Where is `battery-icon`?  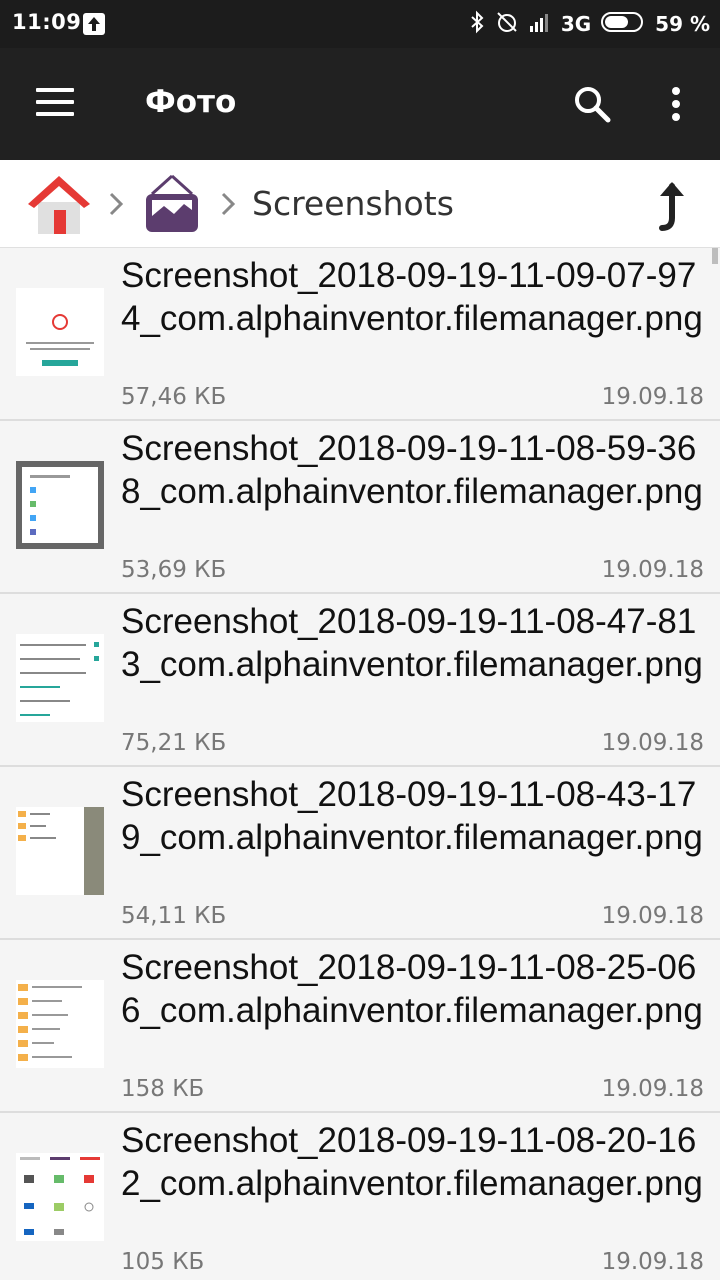 battery-icon is located at coordinates (623, 24).